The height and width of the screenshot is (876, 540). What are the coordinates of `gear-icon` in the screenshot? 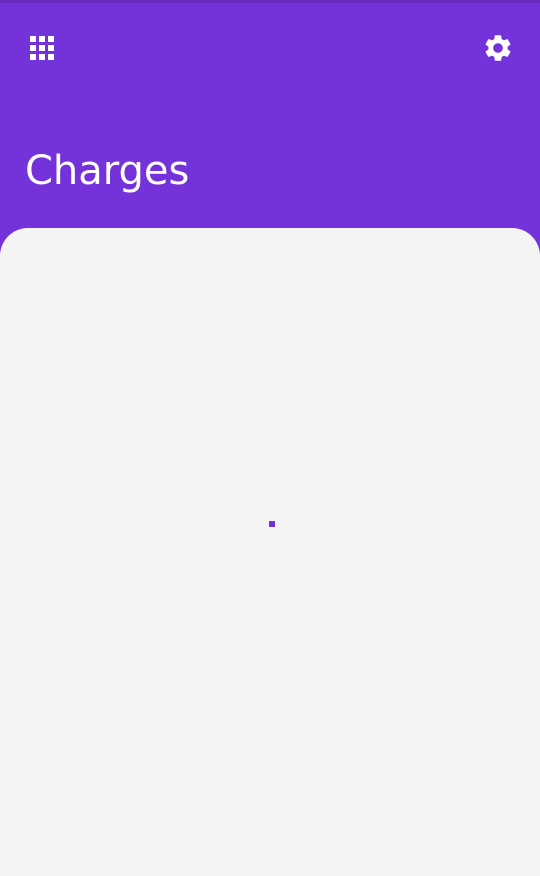 It's located at (498, 48).